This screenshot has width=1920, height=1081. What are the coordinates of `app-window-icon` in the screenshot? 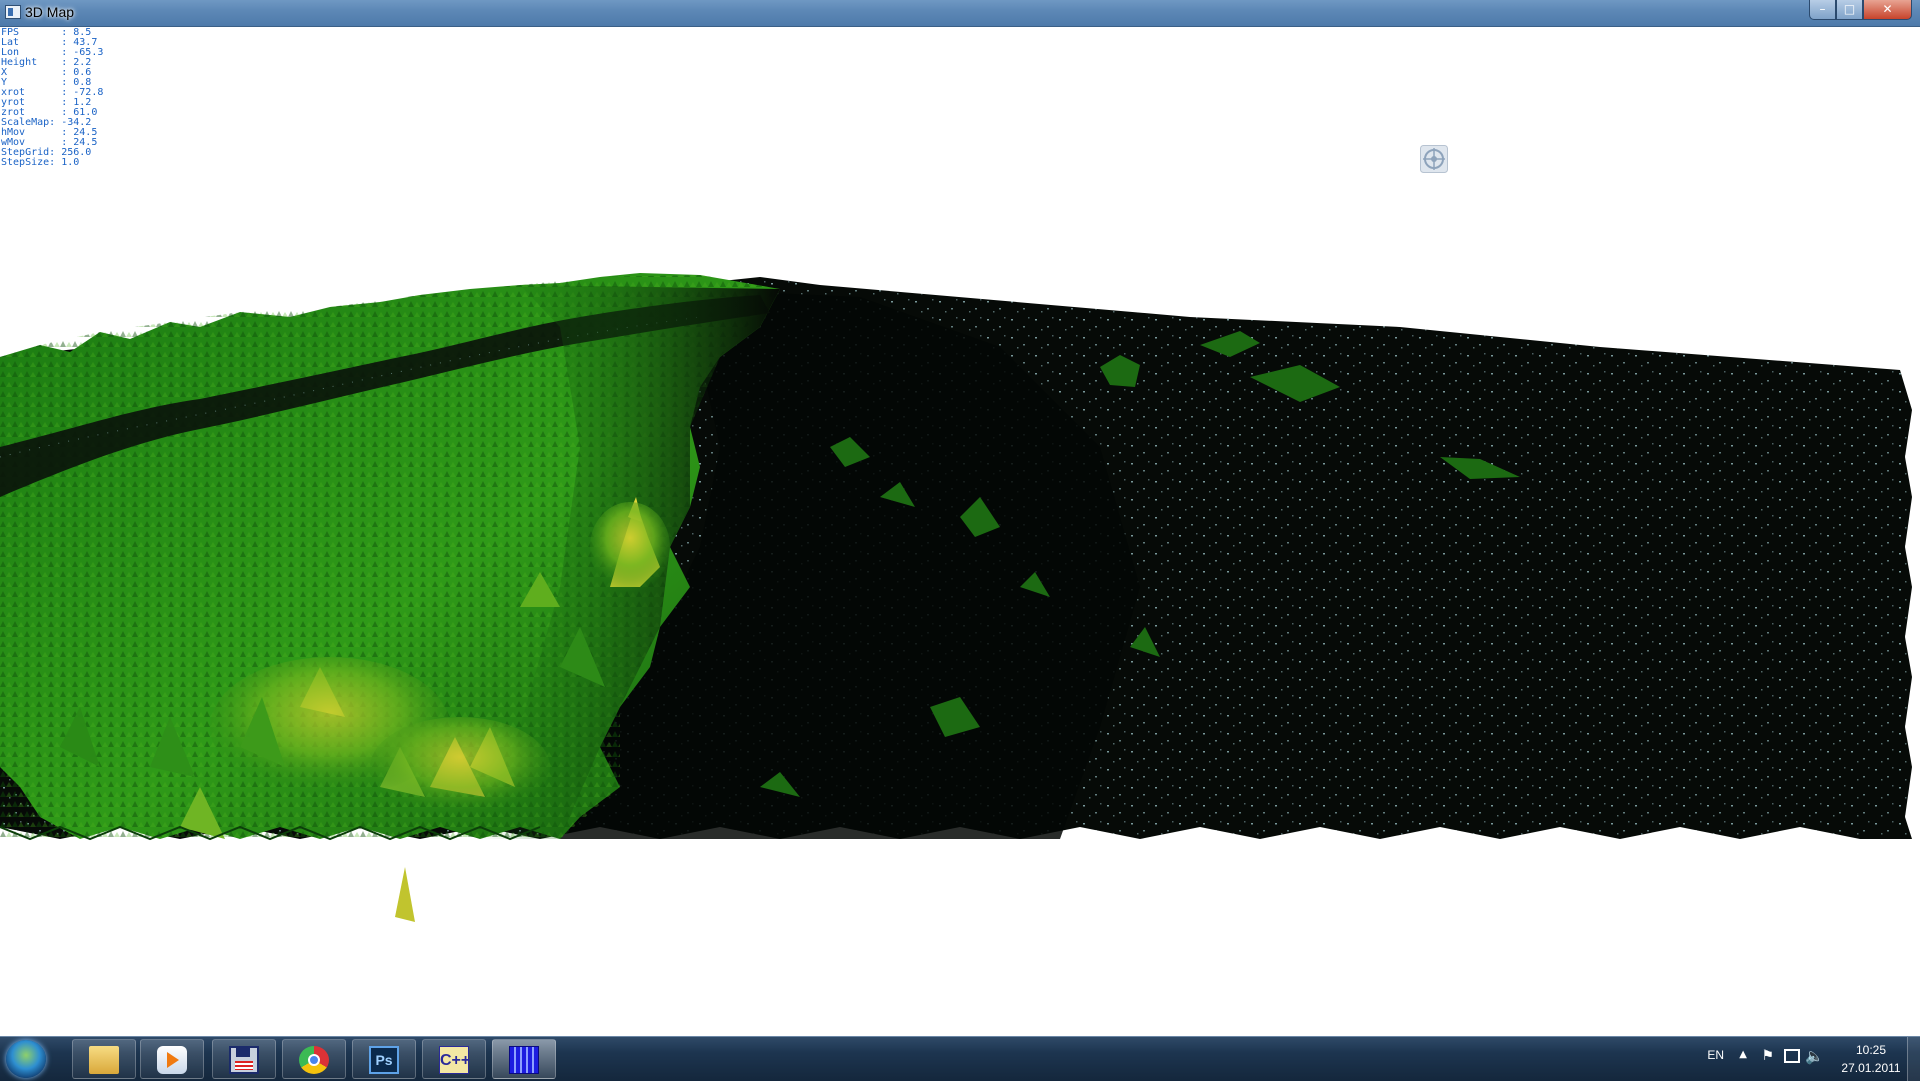 It's located at (13, 12).